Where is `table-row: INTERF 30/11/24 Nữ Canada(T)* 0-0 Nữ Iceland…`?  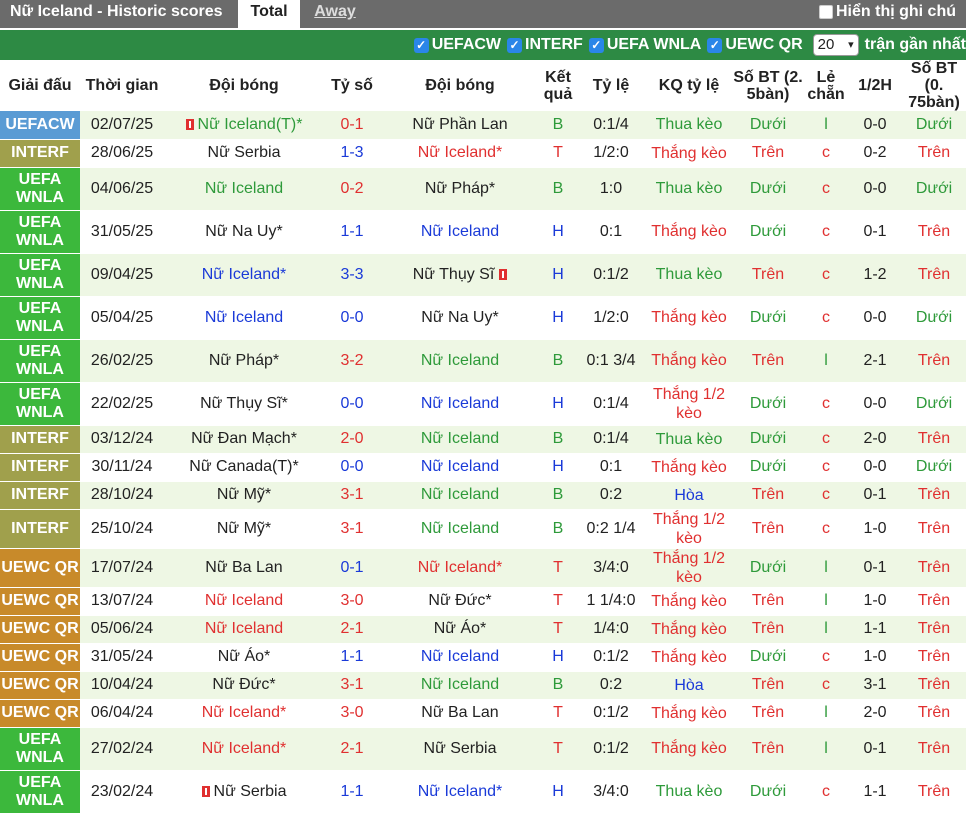 table-row: INTERF 30/11/24 Nữ Canada(T)* 0-0 Nữ Iceland… is located at coordinates (483, 467).